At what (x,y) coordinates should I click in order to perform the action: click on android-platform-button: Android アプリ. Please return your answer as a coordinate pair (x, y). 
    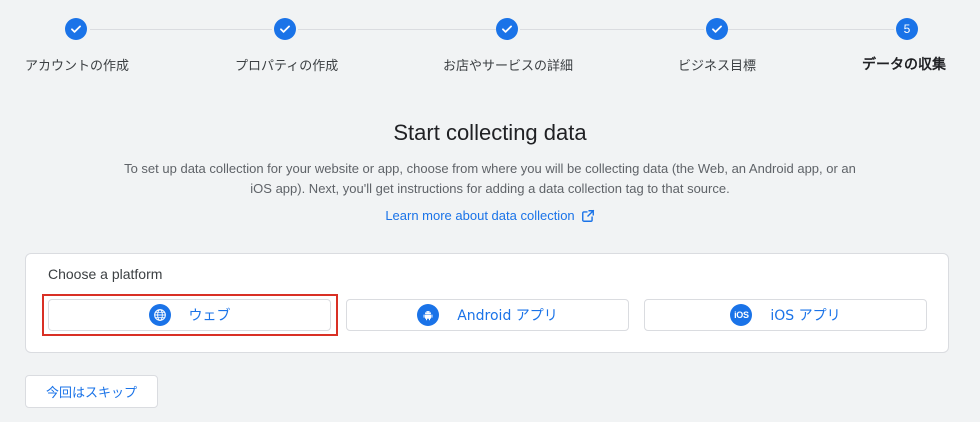
    Looking at the image, I should click on (487, 315).